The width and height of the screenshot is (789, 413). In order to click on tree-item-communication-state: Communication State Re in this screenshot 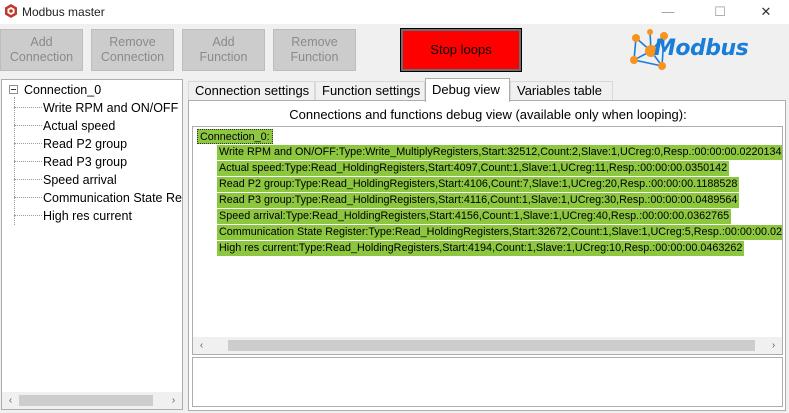, I will do `click(112, 198)`.